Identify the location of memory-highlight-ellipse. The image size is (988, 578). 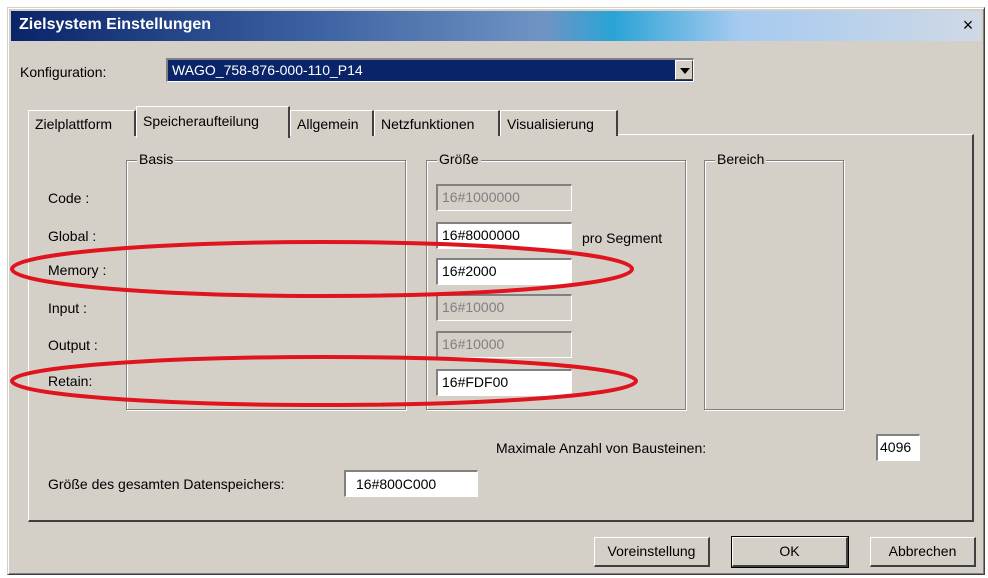
(322, 269).